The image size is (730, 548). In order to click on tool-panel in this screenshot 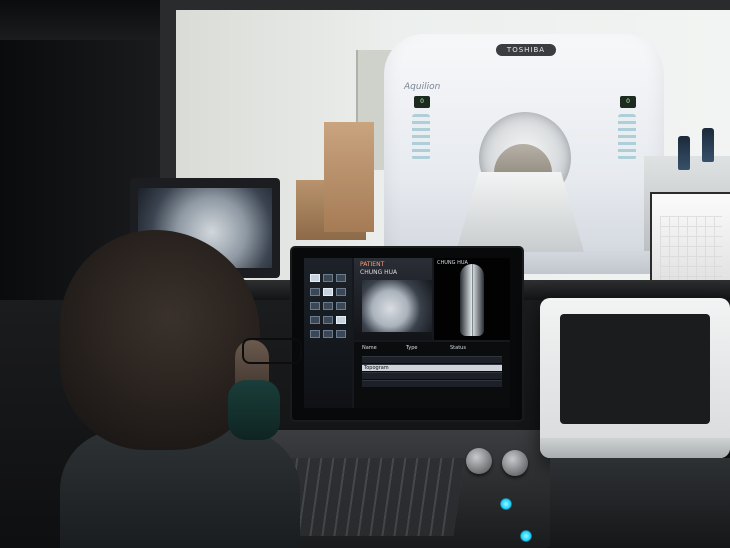, I will do `click(328, 333)`.